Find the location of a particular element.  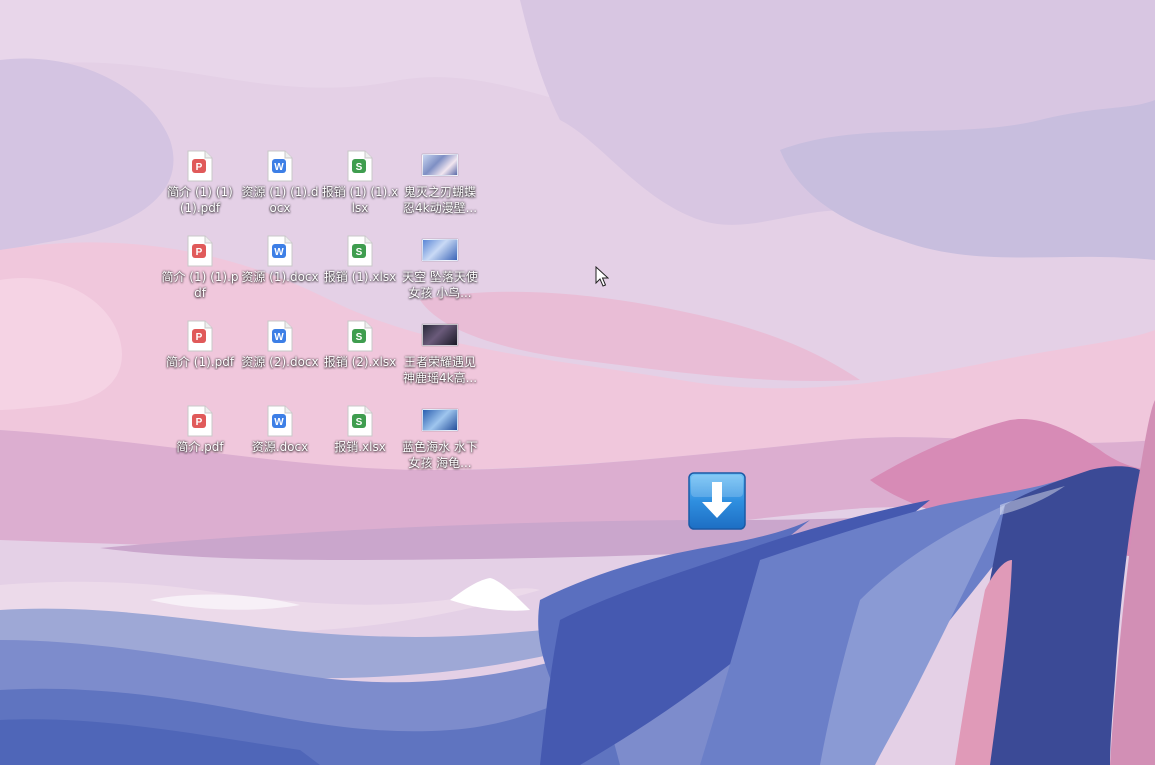

desktop-icon-label: 简介 (1) (1) (1).pdf is located at coordinates (200, 200).